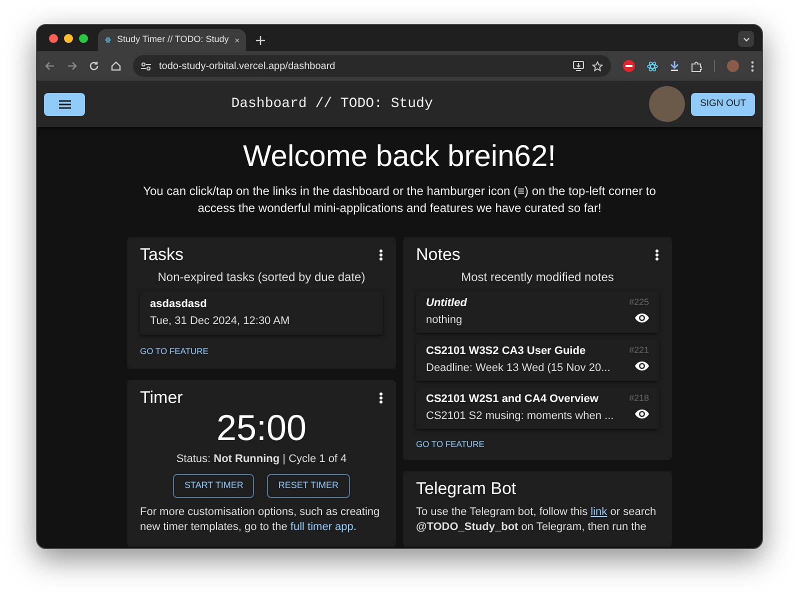 The image size is (799, 597). Describe the element at coordinates (696, 66) in the screenshot. I see `puzzle-piece-icon` at that location.